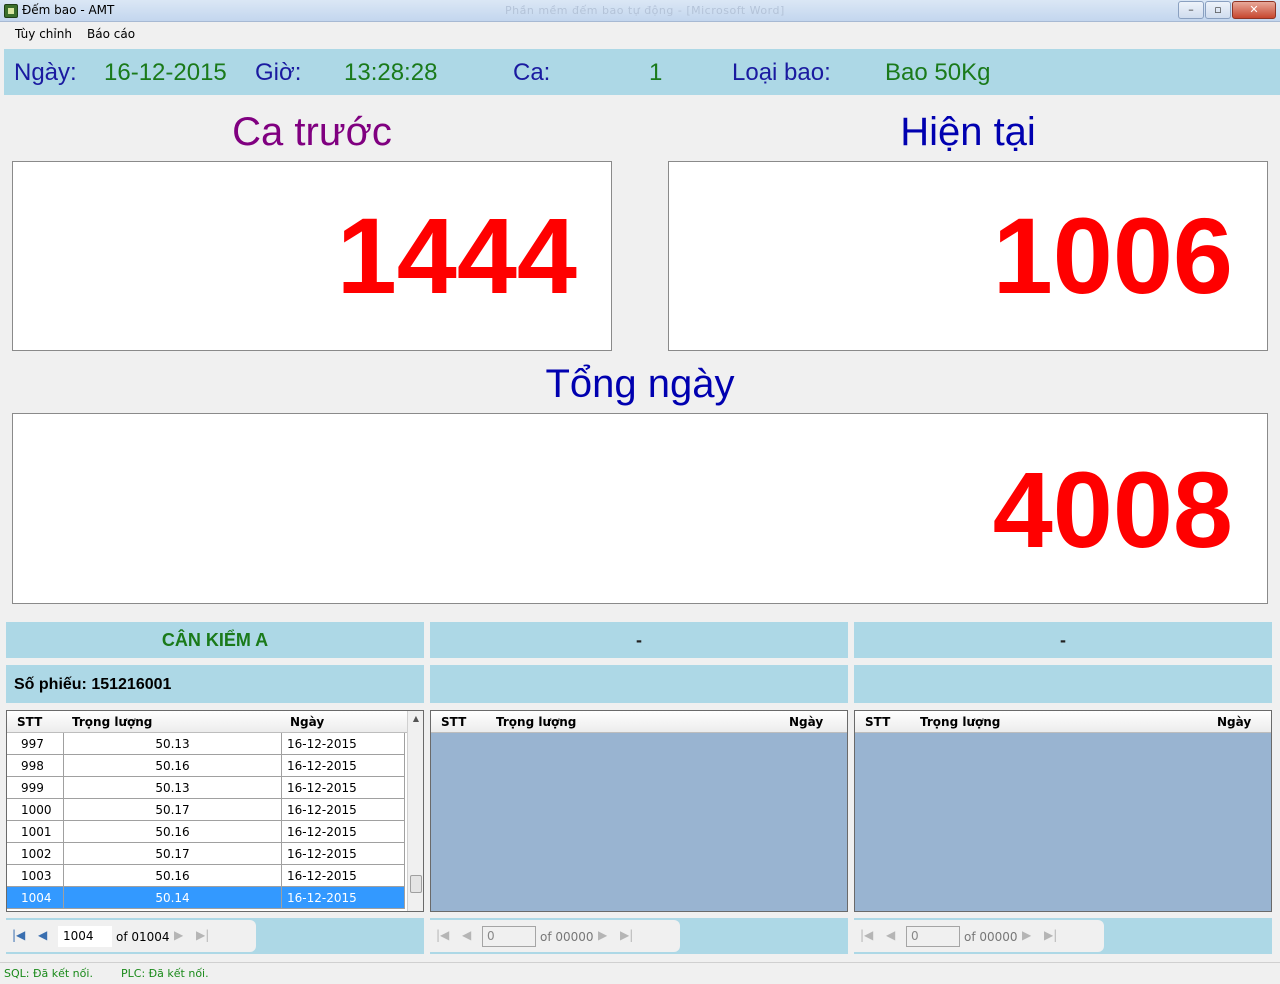 This screenshot has width=1280, height=984. I want to click on scale-a-scrollbar: ▲, so click(415, 811).